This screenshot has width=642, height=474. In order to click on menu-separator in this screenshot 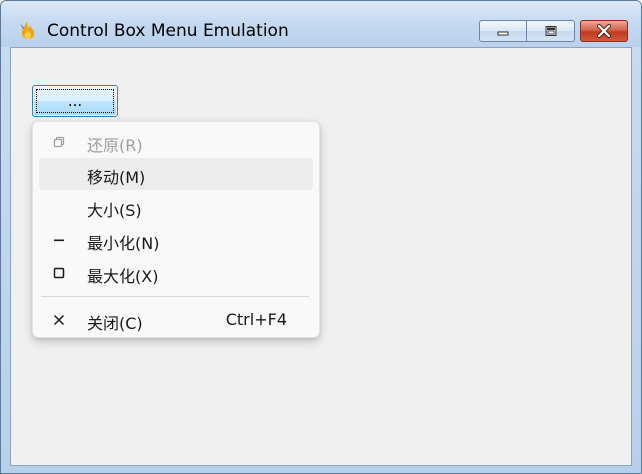, I will do `click(175, 296)`.